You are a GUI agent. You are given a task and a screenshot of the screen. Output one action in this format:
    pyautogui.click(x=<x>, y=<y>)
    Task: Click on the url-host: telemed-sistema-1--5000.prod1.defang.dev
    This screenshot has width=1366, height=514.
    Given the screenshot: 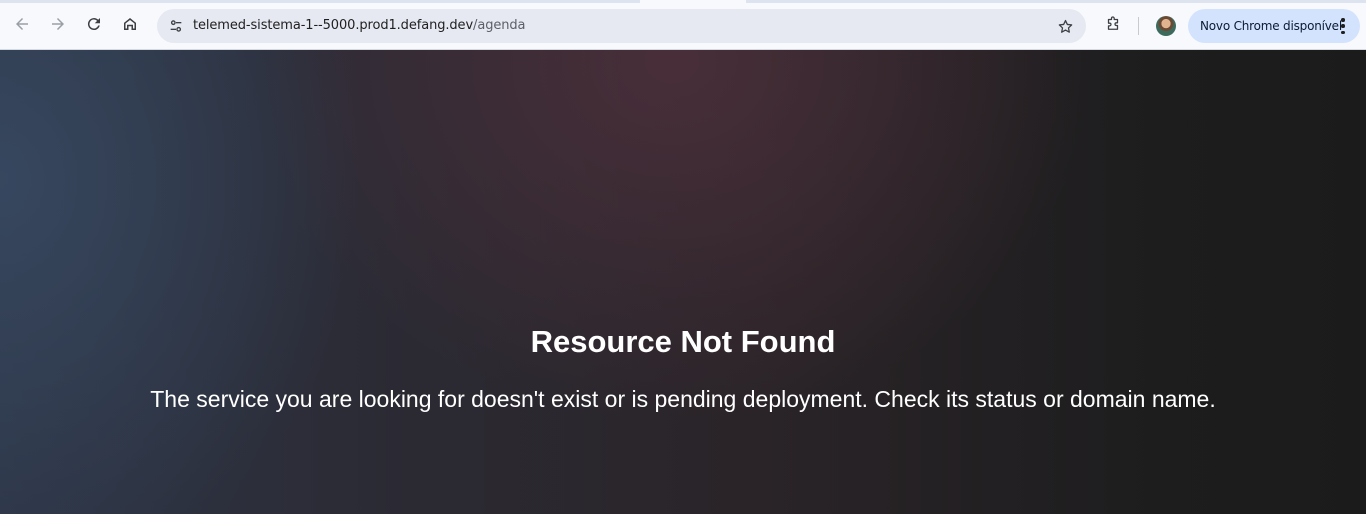 What is the action you would take?
    pyautogui.click(x=333, y=25)
    